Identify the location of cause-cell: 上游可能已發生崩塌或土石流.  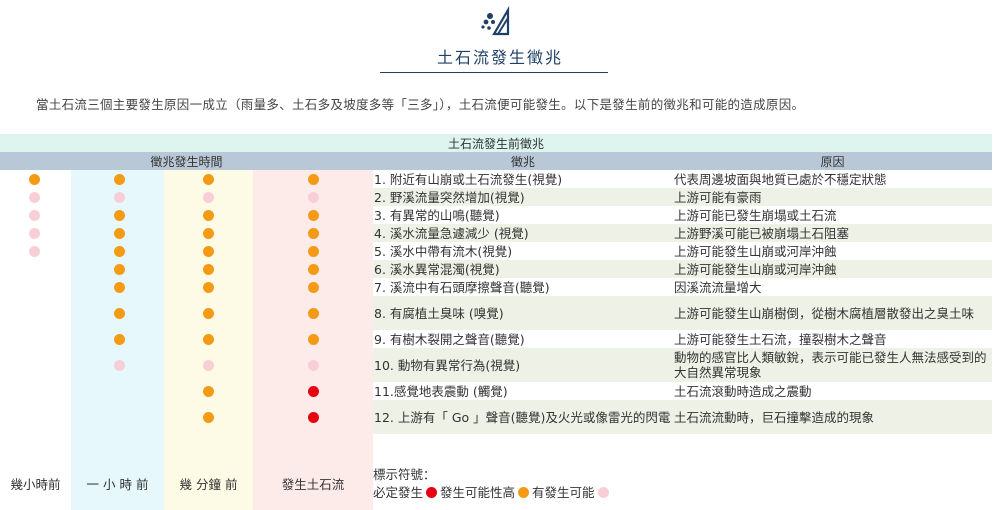
(832, 215).